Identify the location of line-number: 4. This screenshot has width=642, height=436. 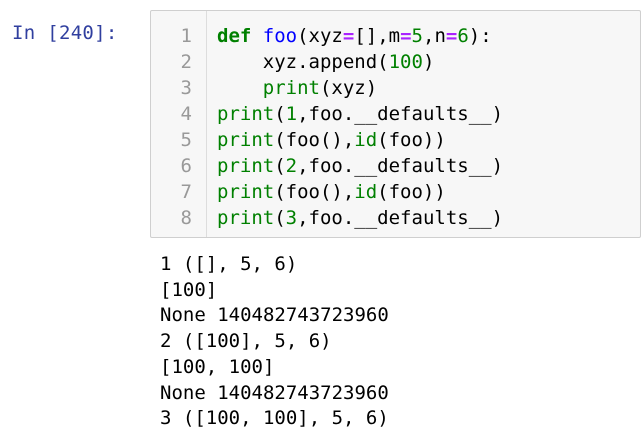
(186, 114).